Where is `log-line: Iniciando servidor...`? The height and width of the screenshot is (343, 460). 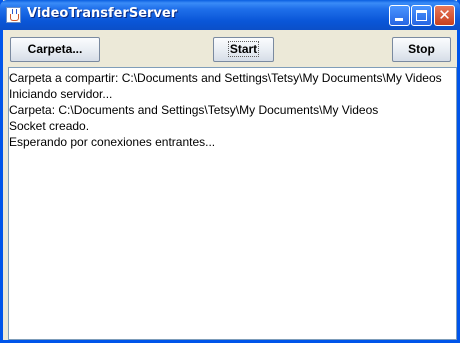
log-line: Iniciando servidor... is located at coordinates (61, 94).